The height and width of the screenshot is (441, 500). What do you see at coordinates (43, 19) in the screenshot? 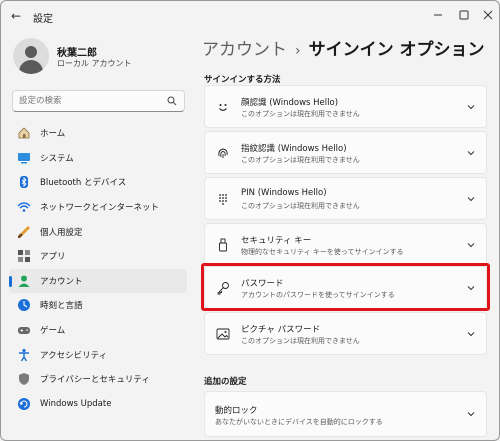
I see `window-title: 設定` at bounding box center [43, 19].